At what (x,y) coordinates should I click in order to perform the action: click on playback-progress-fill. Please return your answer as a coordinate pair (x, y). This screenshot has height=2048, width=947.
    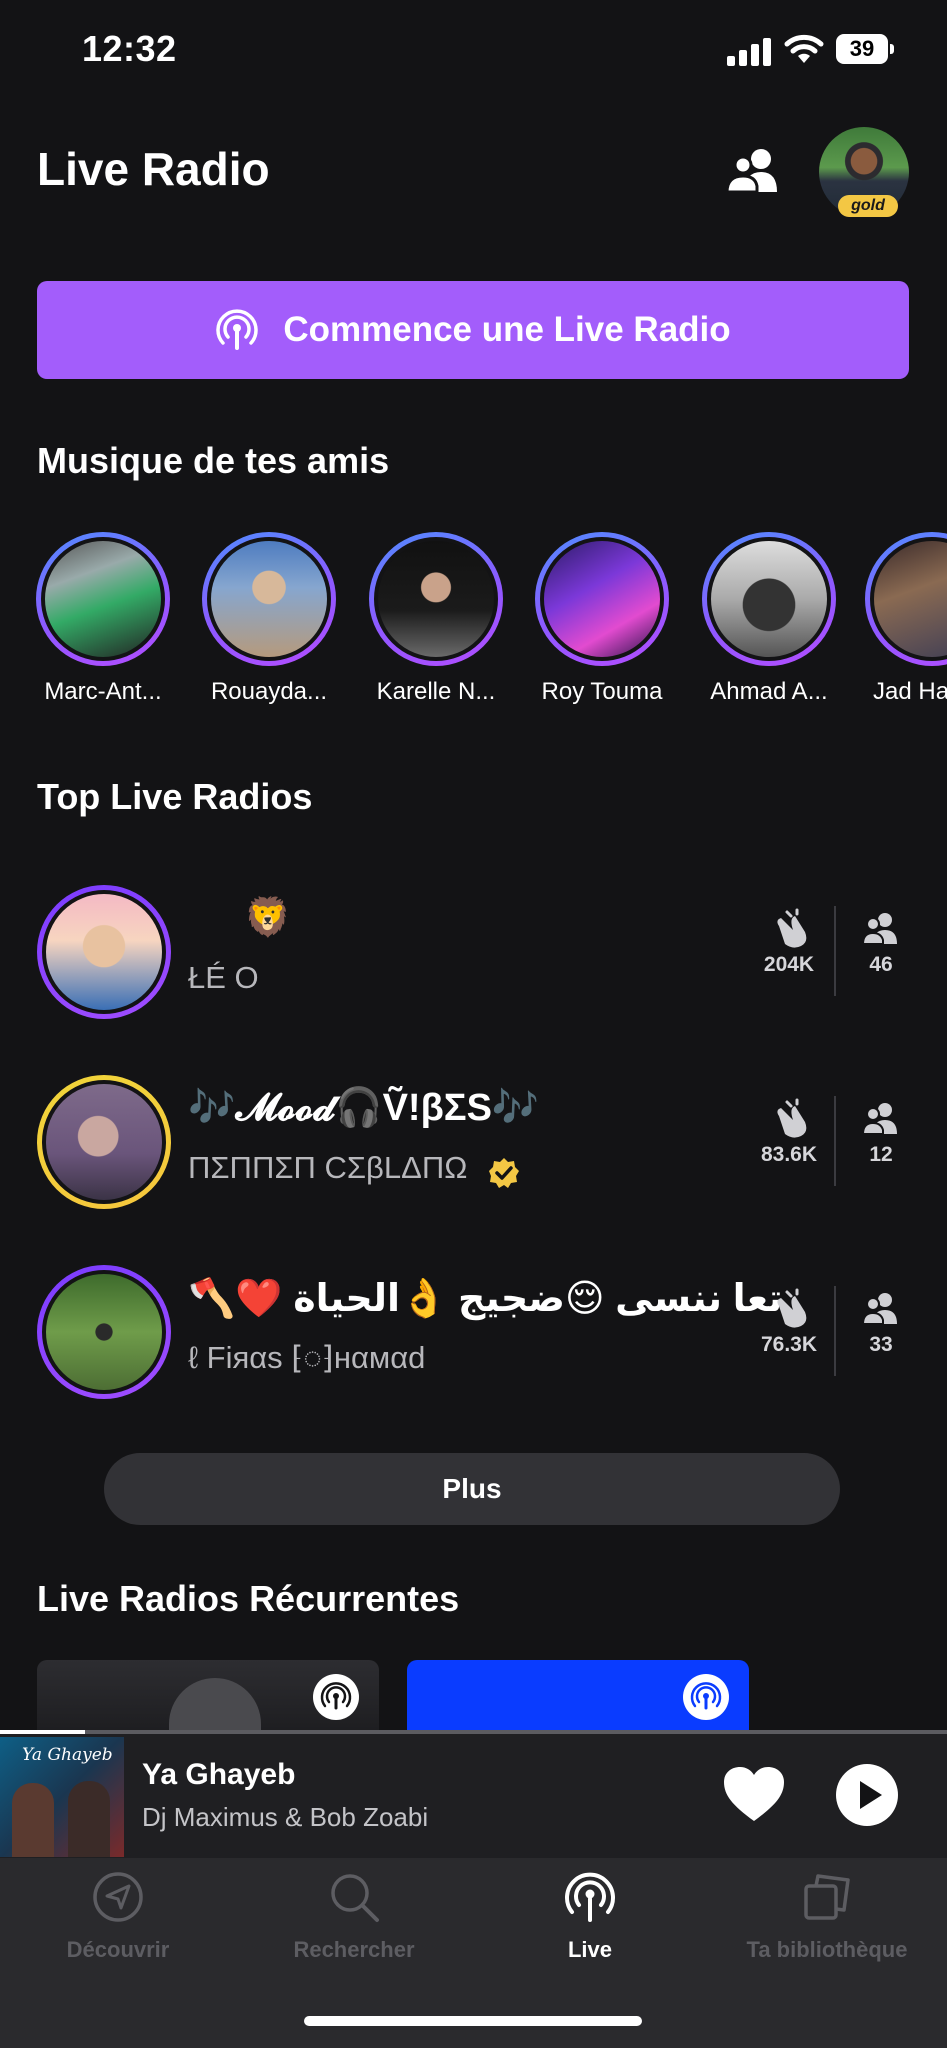
    Looking at the image, I should click on (43, 1732).